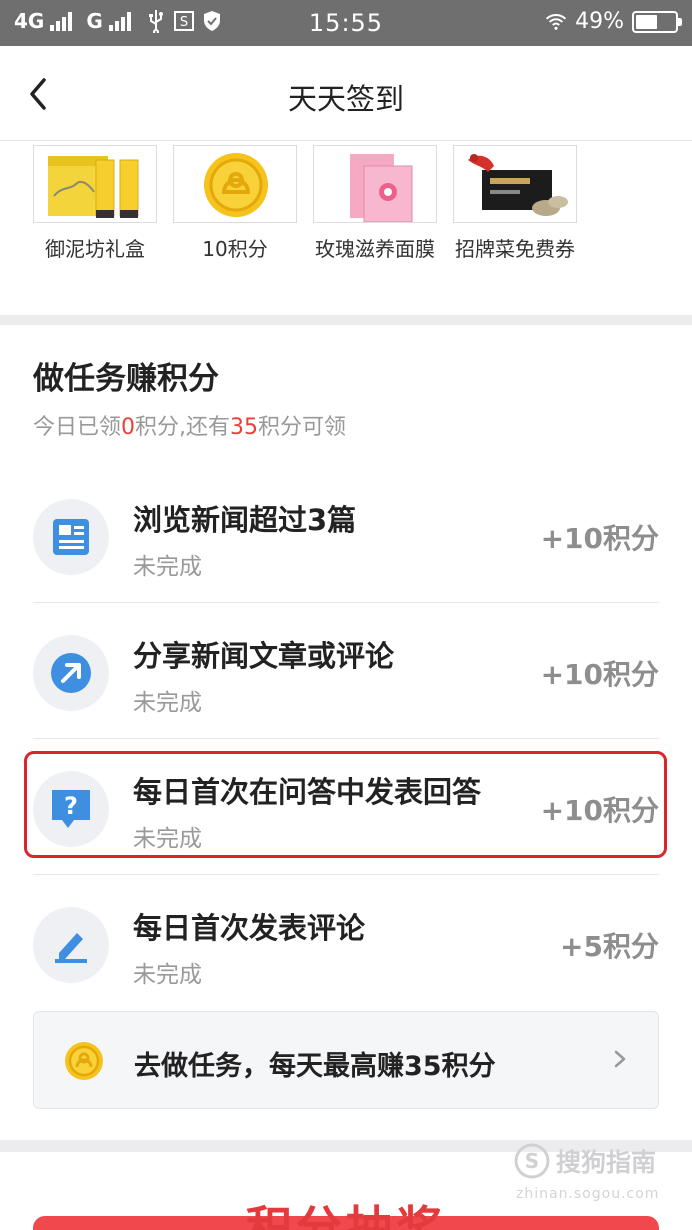  Describe the element at coordinates (657, 21) in the screenshot. I see `battery-icon` at that location.